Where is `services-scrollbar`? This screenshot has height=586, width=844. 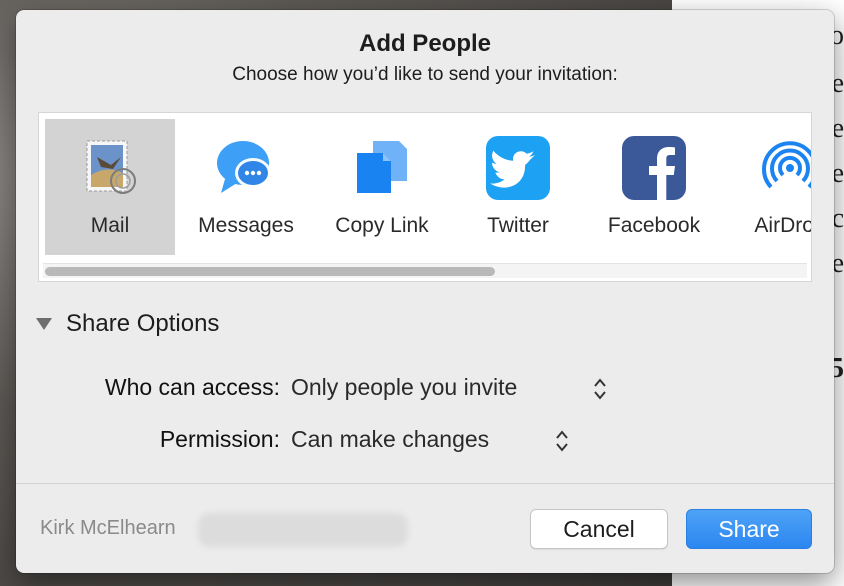
services-scrollbar is located at coordinates (425, 270).